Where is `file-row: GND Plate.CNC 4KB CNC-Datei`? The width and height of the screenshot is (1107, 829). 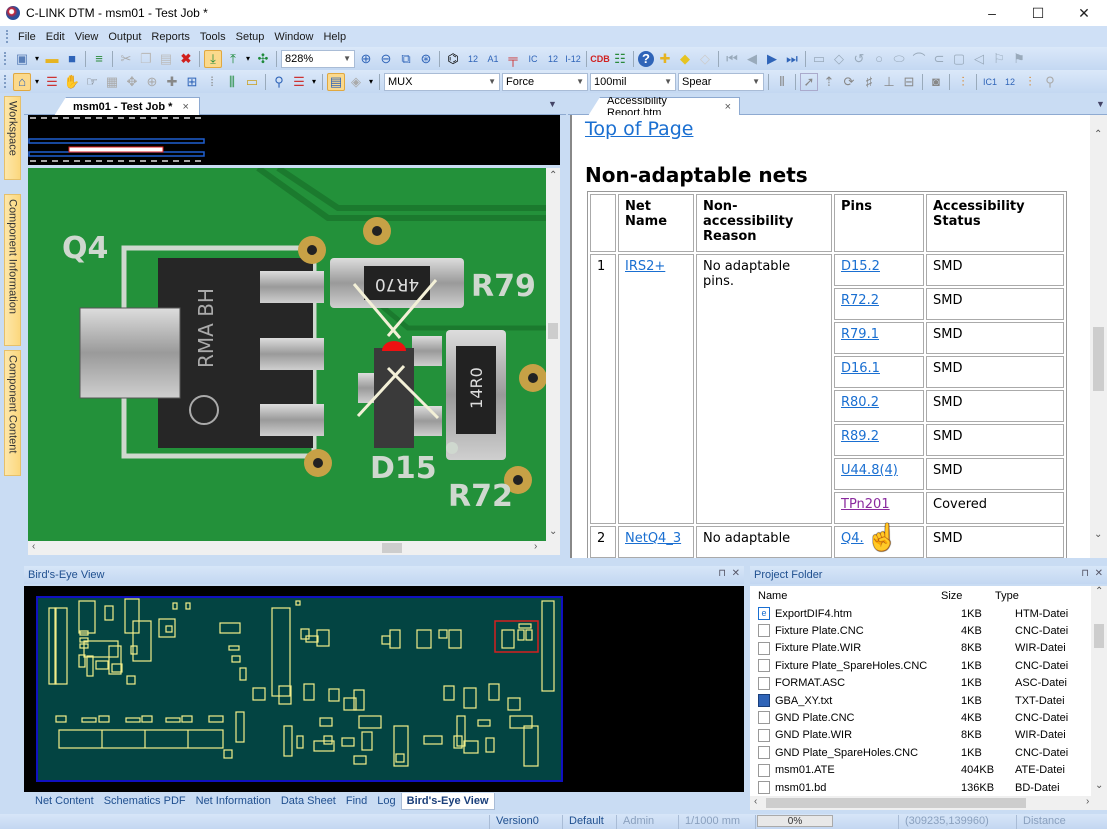
file-row: GND Plate.CNC 4KB CNC-Datei is located at coordinates (920, 717).